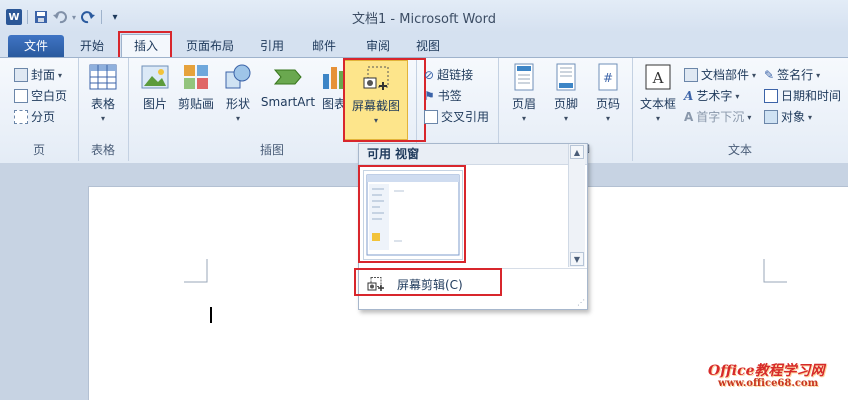 This screenshot has height=400, width=848. I want to click on quick-parts-icon, so click(691, 74).